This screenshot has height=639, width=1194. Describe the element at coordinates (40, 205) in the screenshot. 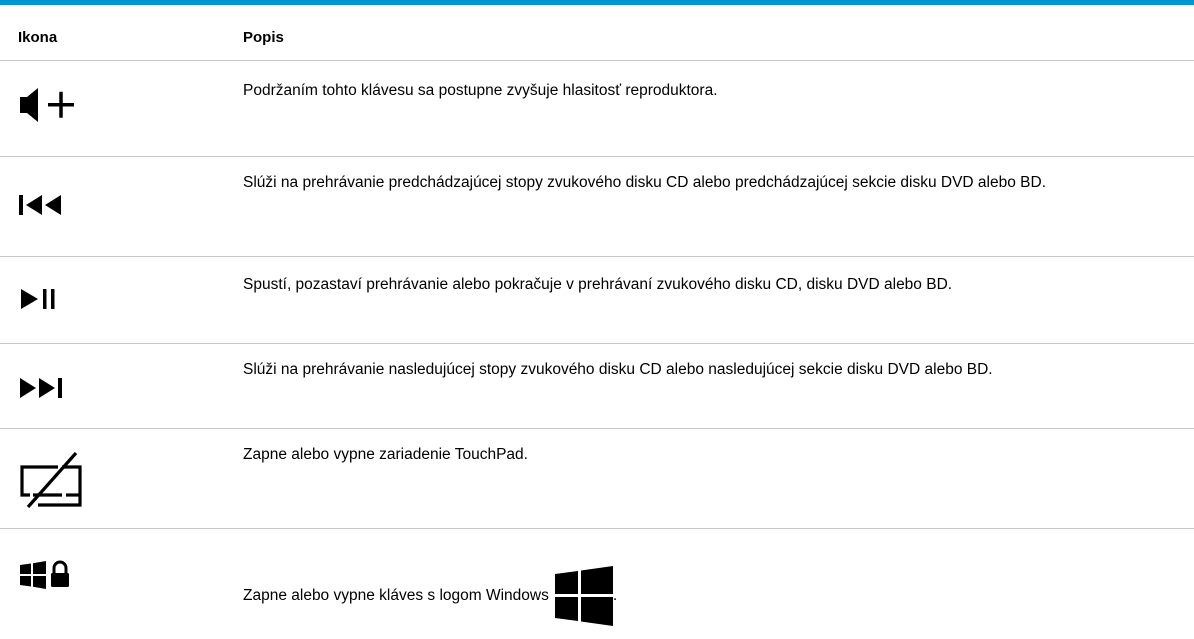

I see `previous-track-icon` at that location.